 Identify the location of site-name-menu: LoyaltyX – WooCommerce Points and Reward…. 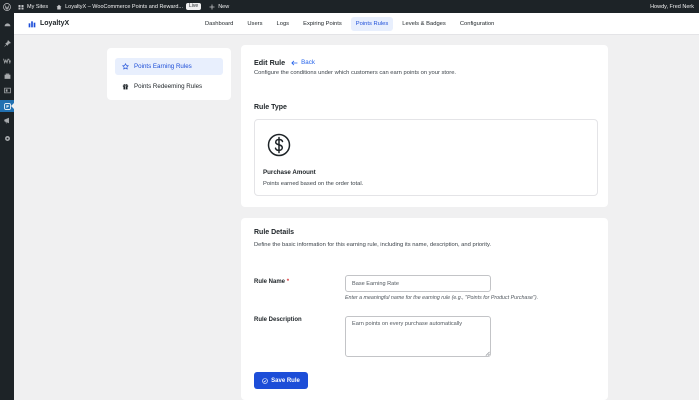
(128, 6).